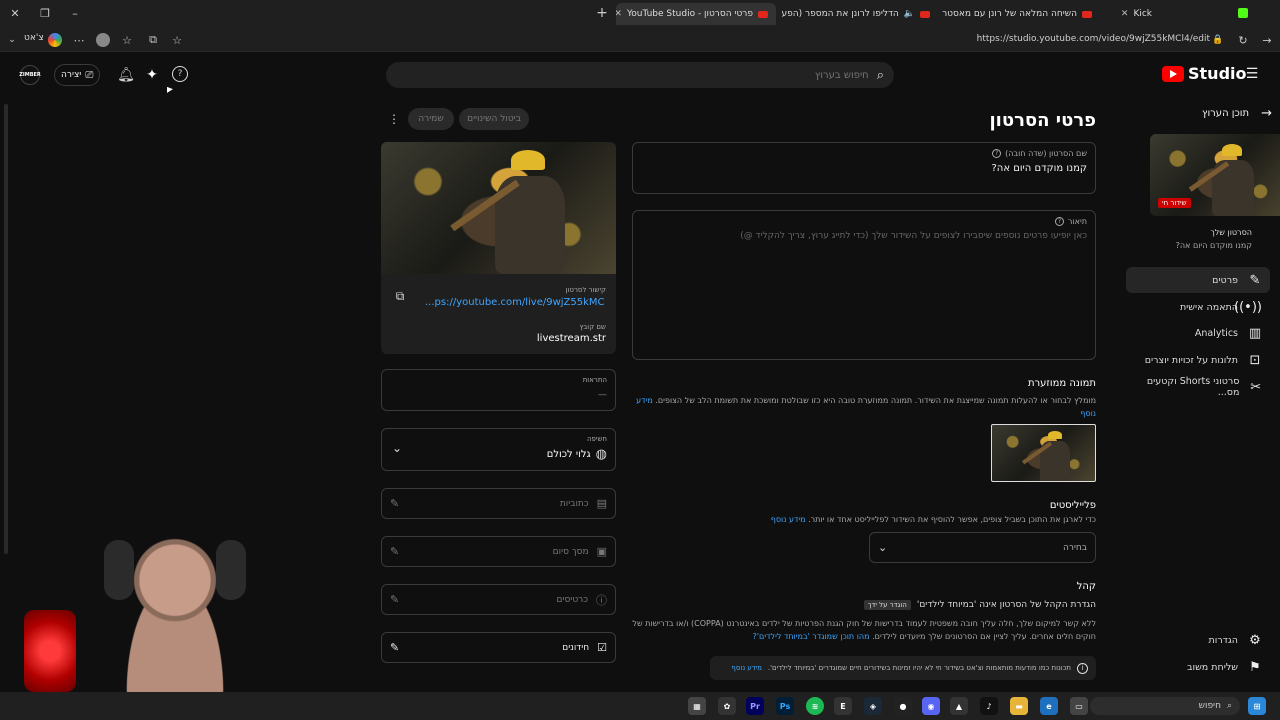 The height and width of the screenshot is (720, 1280). I want to click on reload-icon: ↻, so click(1243, 40).